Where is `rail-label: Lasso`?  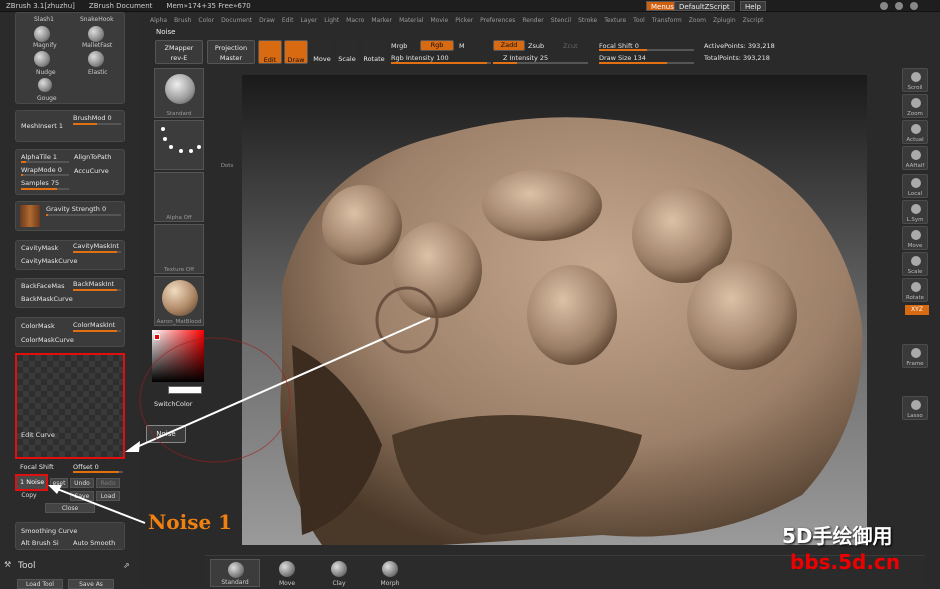 rail-label: Lasso is located at coordinates (915, 416).